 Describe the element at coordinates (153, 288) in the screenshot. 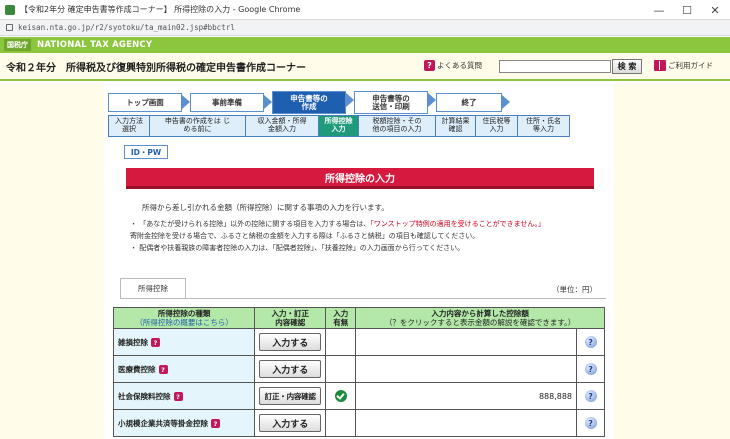

I see `tab-deductions: 所得控除` at that location.